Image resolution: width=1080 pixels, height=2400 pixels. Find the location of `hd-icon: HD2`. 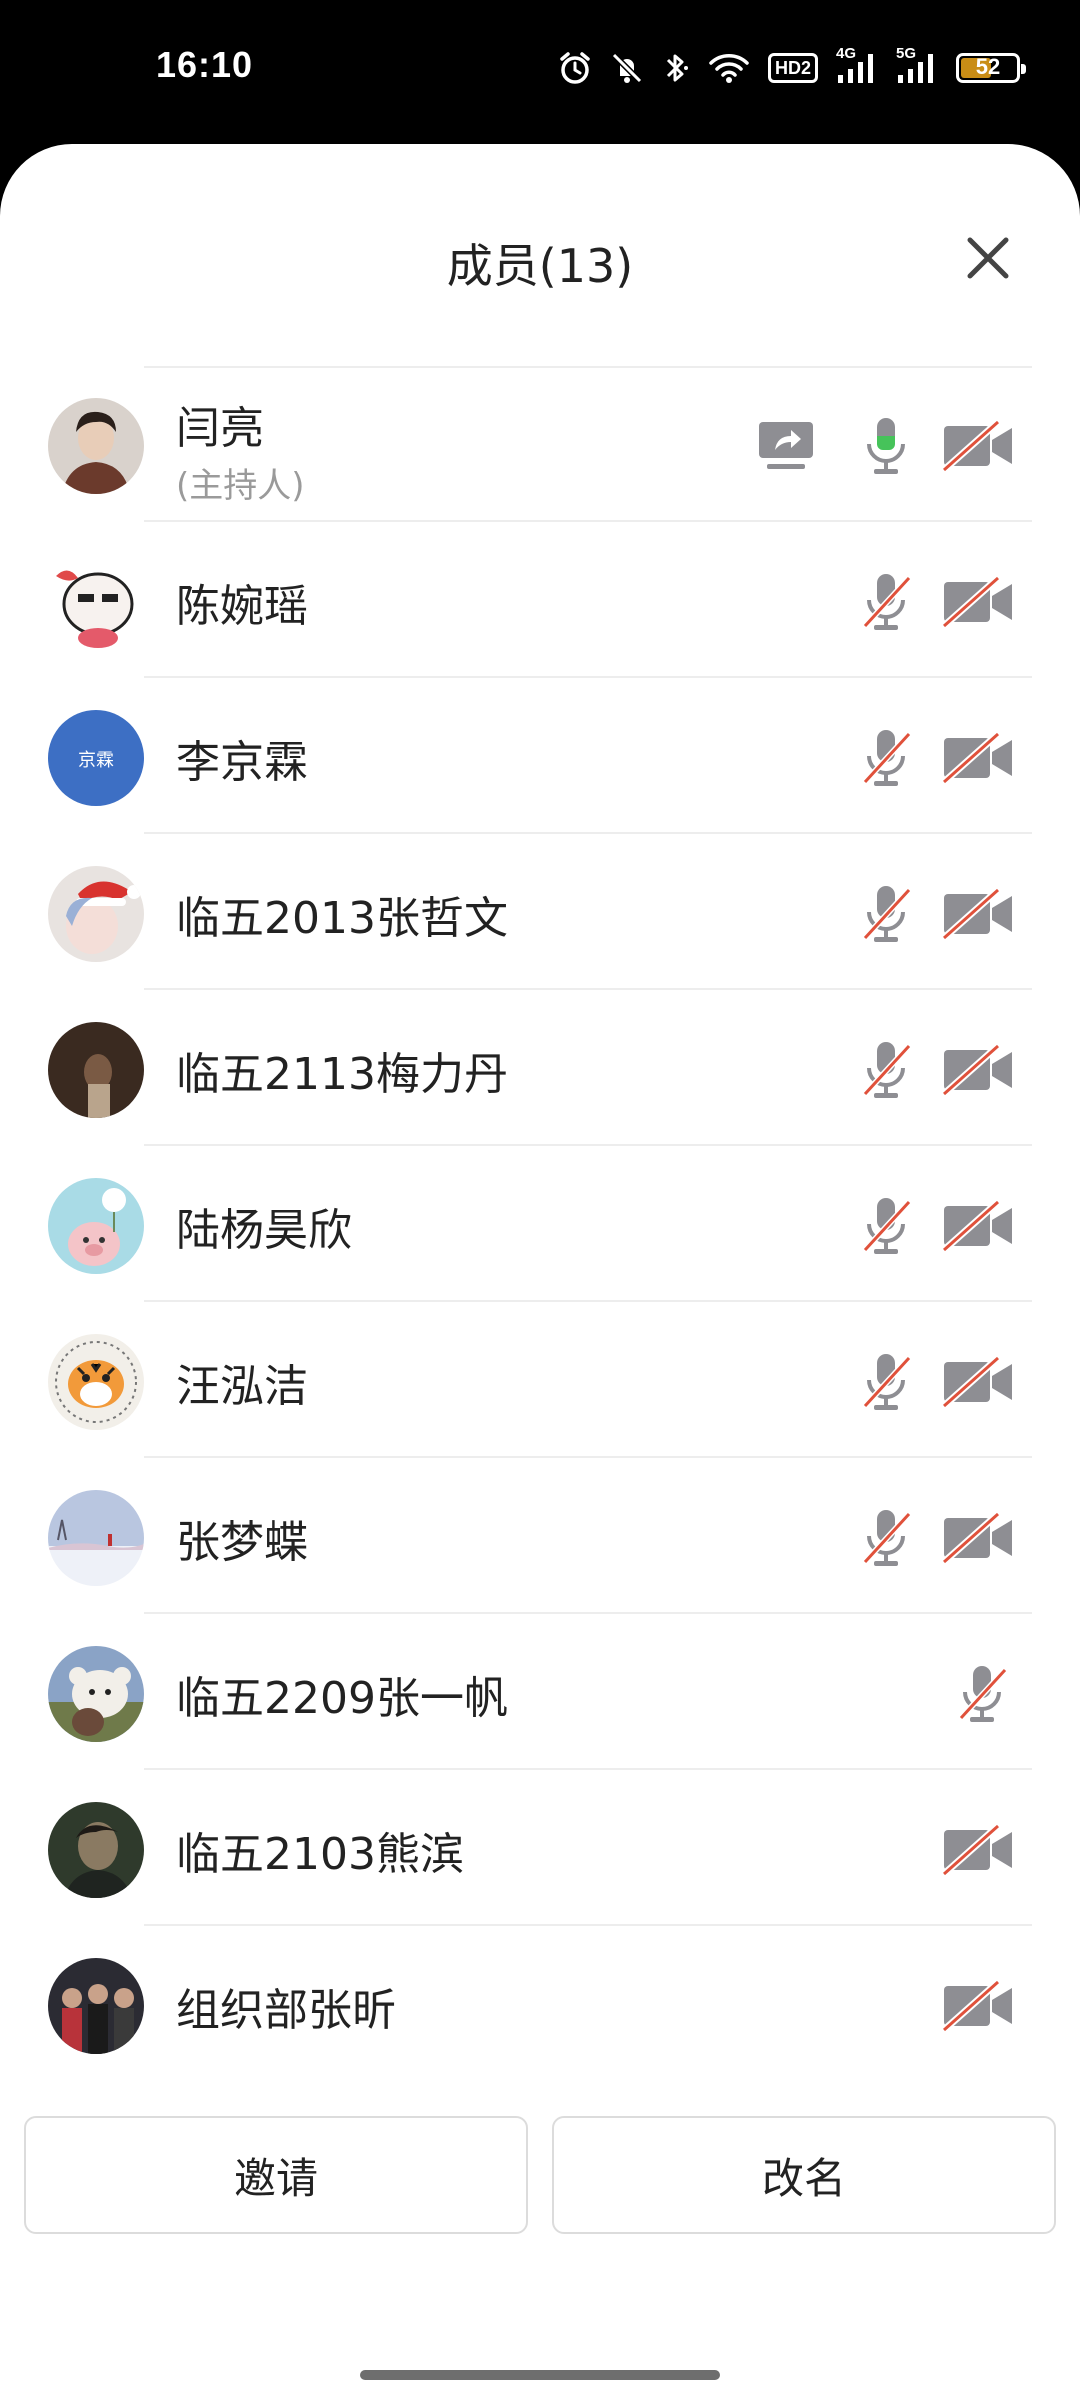

hd-icon: HD2 is located at coordinates (792, 68).